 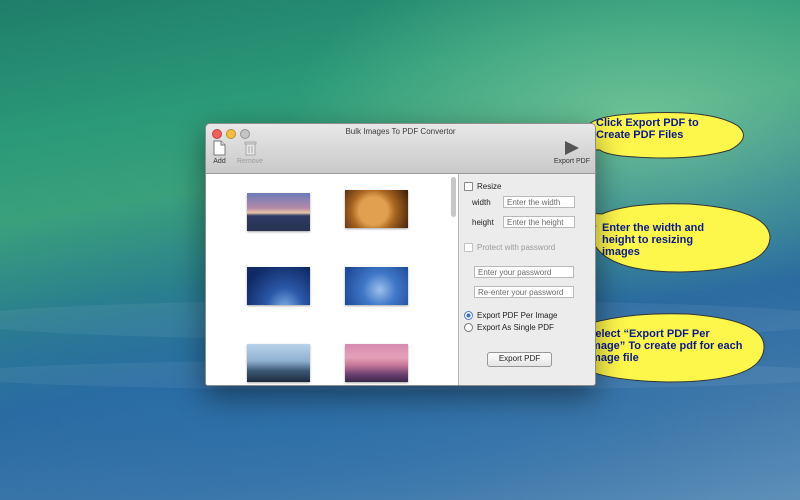 I want to click on height-input, so click(x=539, y=222).